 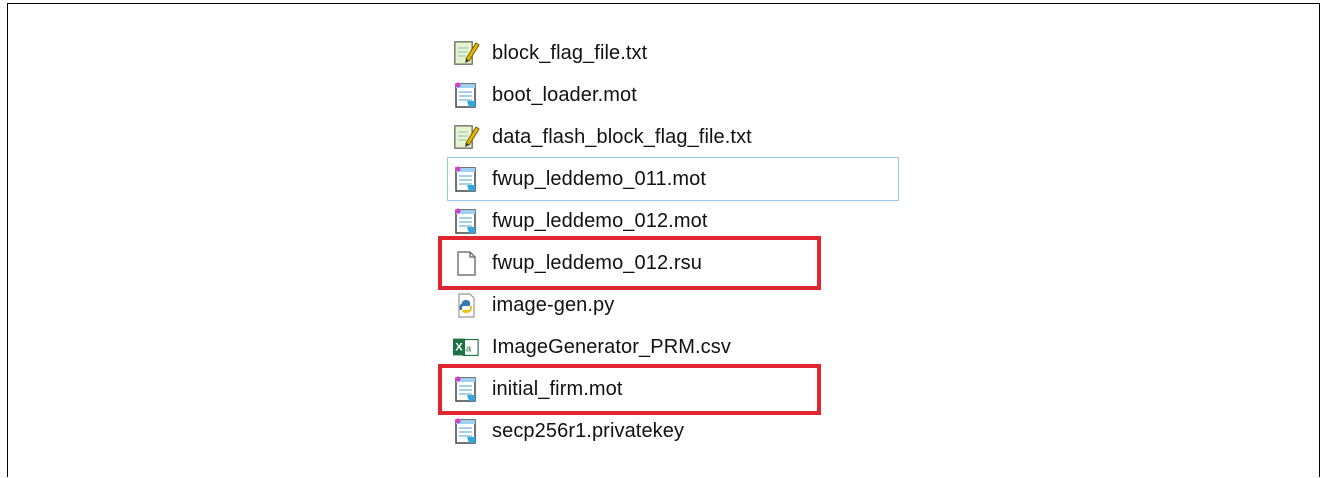 I want to click on file-item-data-flash-block-flag-file: data_flash_block_flag_file.txt, so click(x=675, y=137).